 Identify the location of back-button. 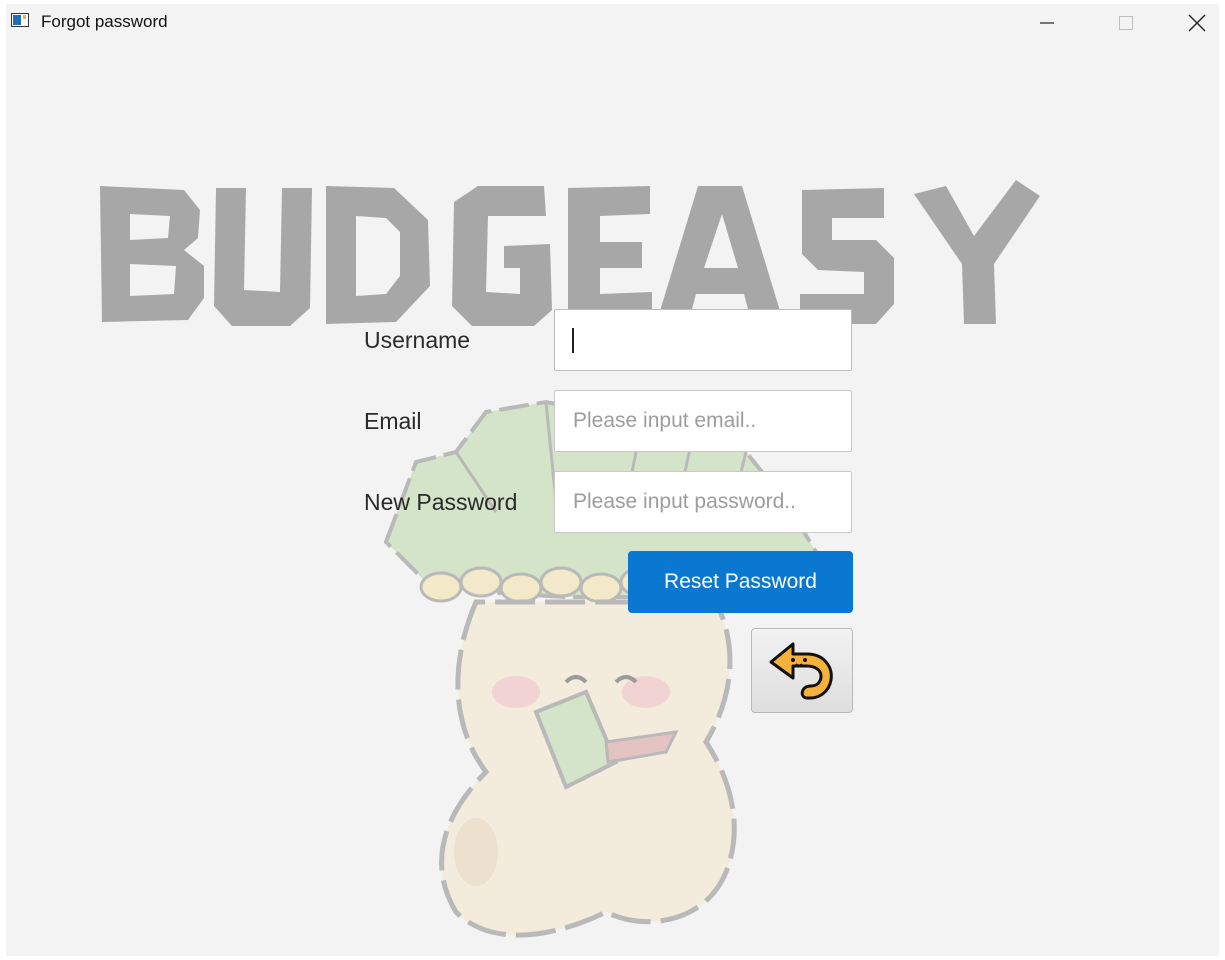
(802, 670).